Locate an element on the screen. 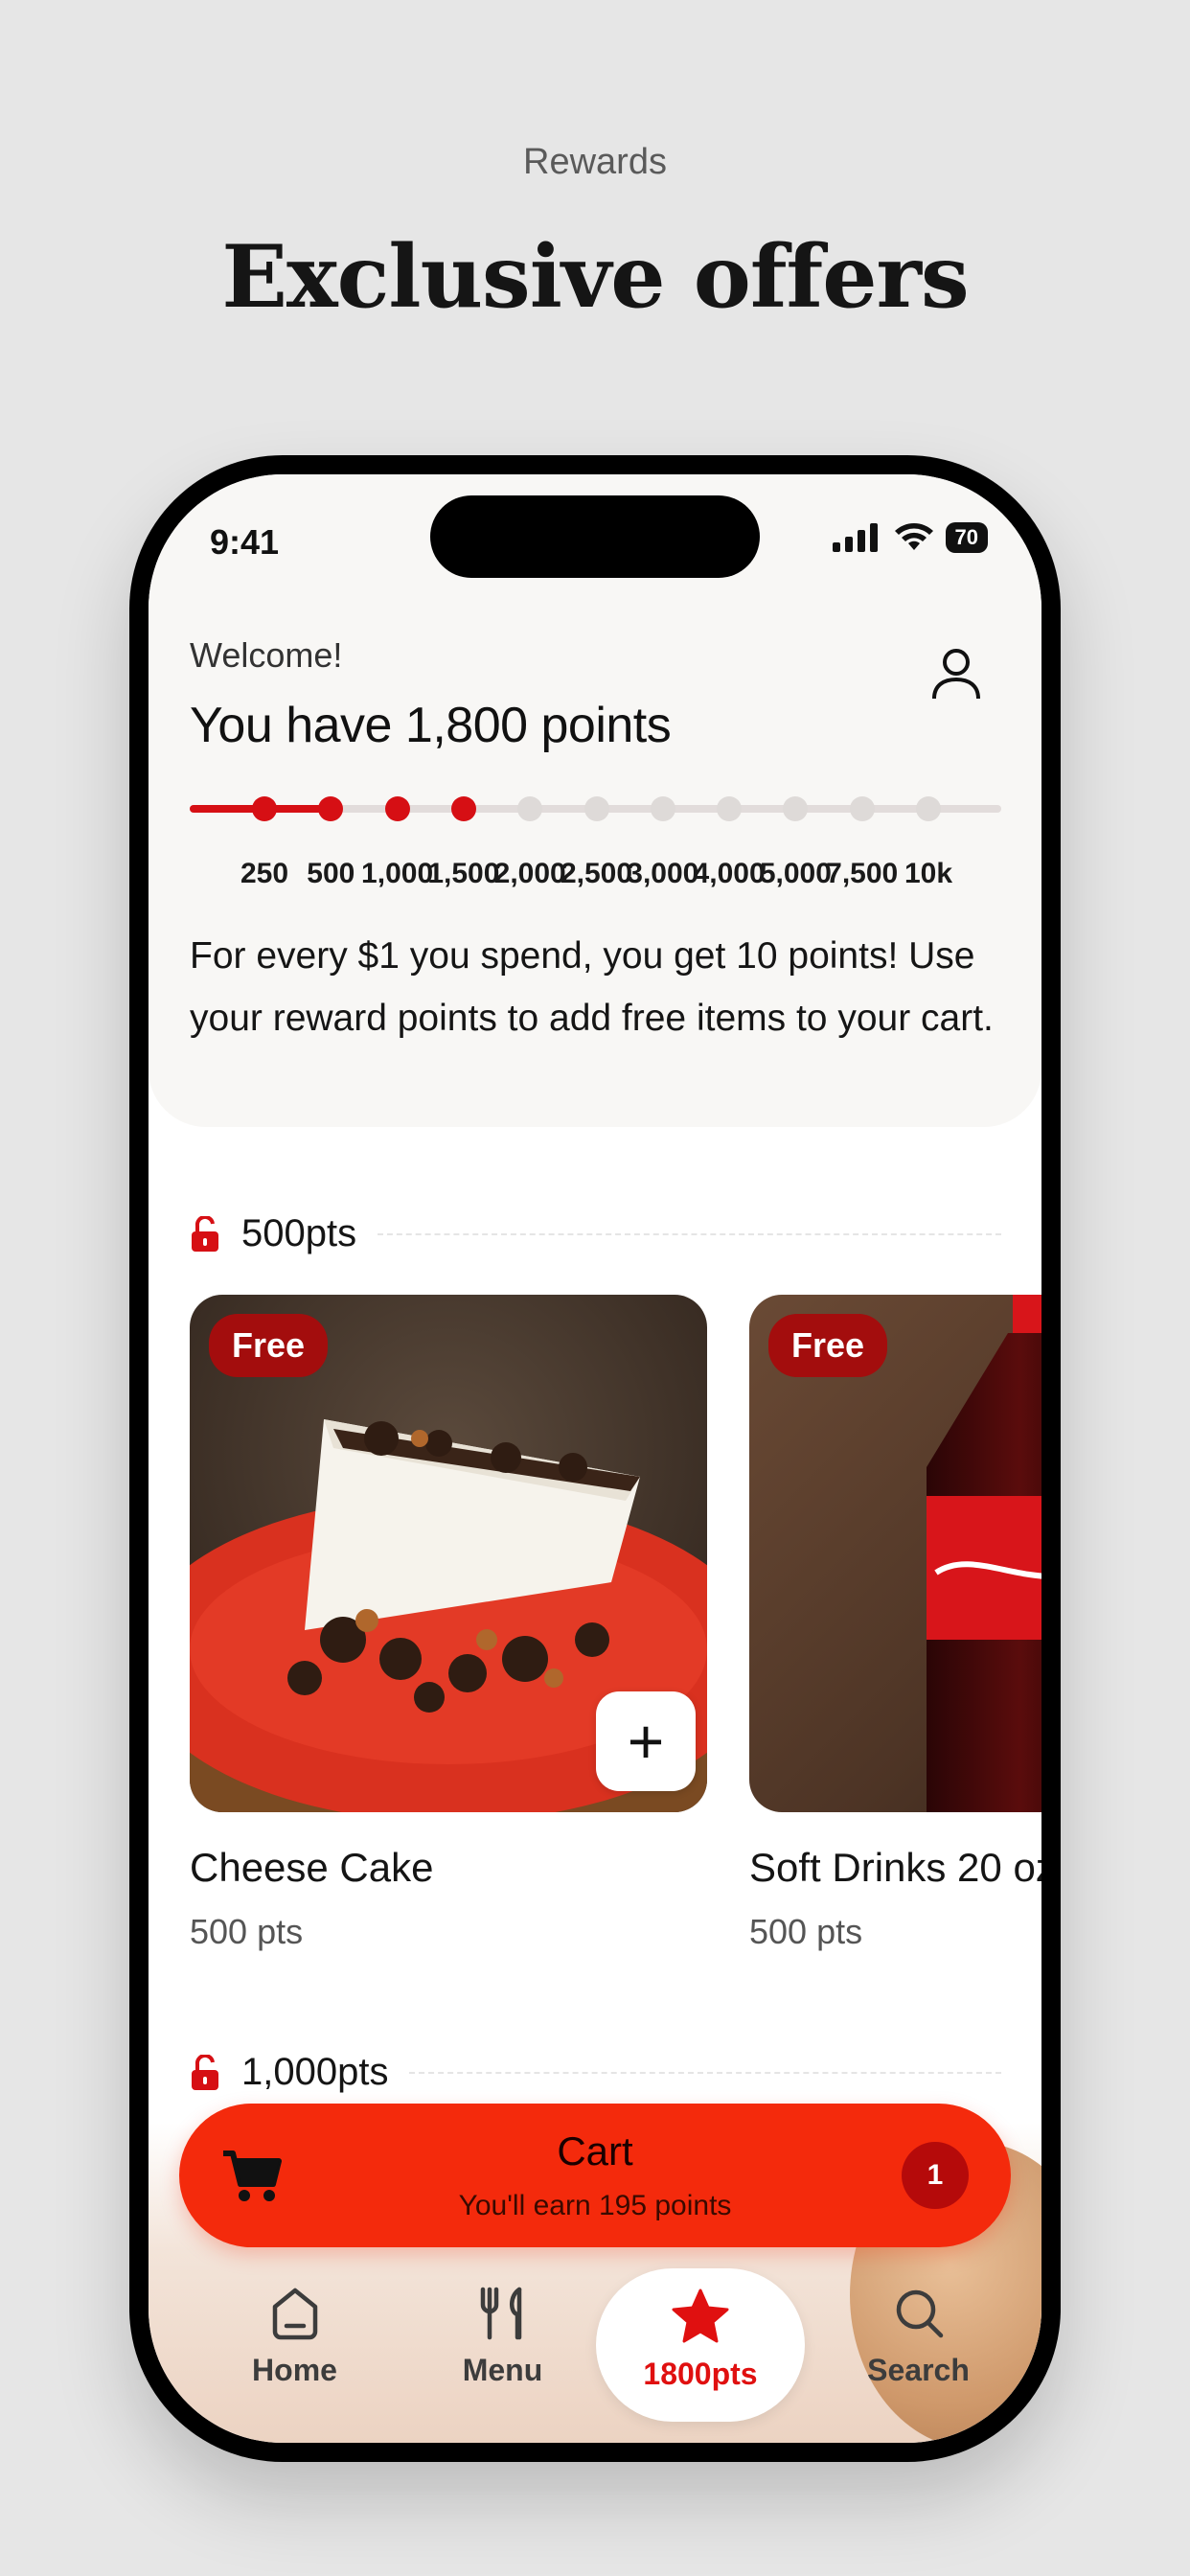  cart-count-badge: 1 is located at coordinates (936, 2175).